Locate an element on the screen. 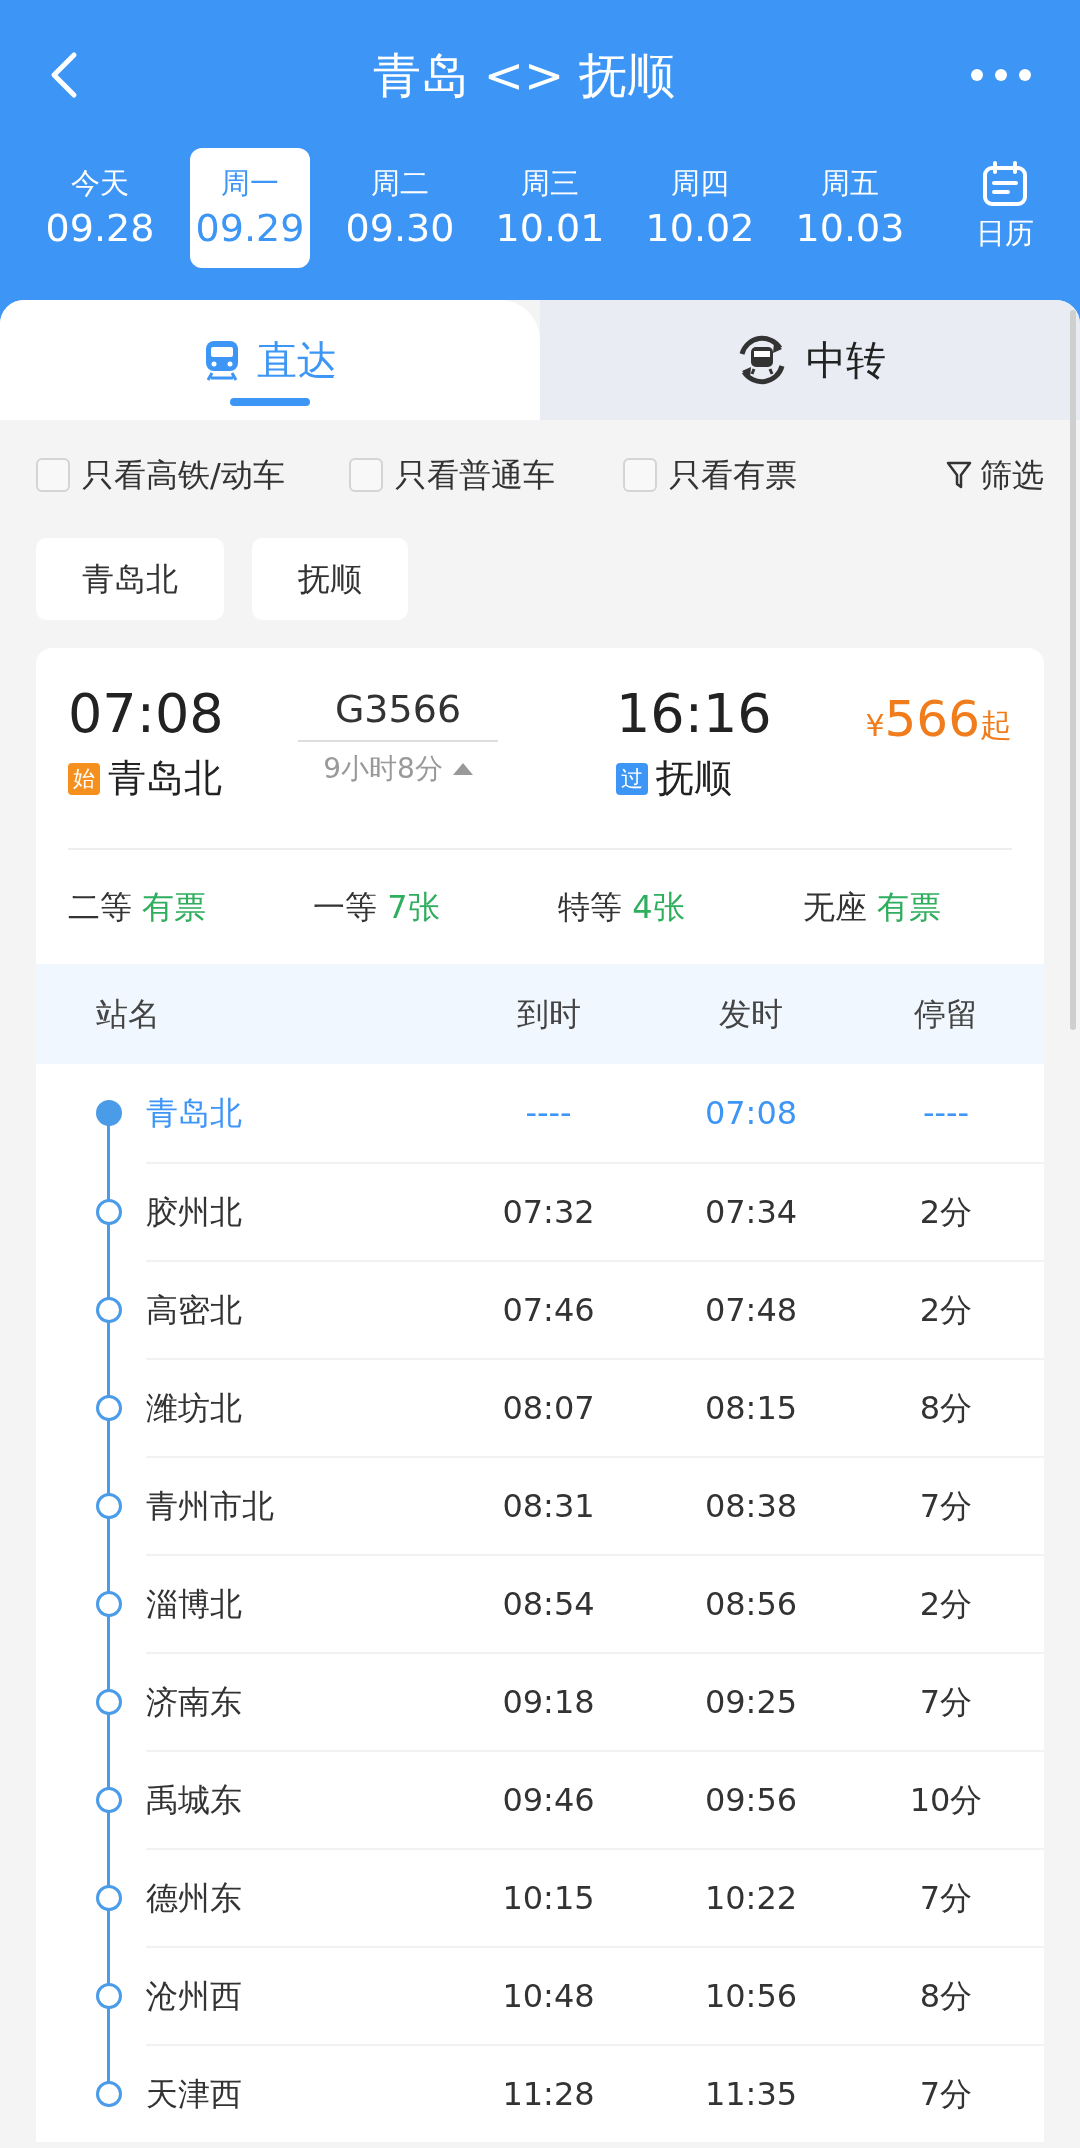 Image resolution: width=1080 pixels, height=2148 pixels. table-cell-text: 09:46 is located at coordinates (548, 1800).